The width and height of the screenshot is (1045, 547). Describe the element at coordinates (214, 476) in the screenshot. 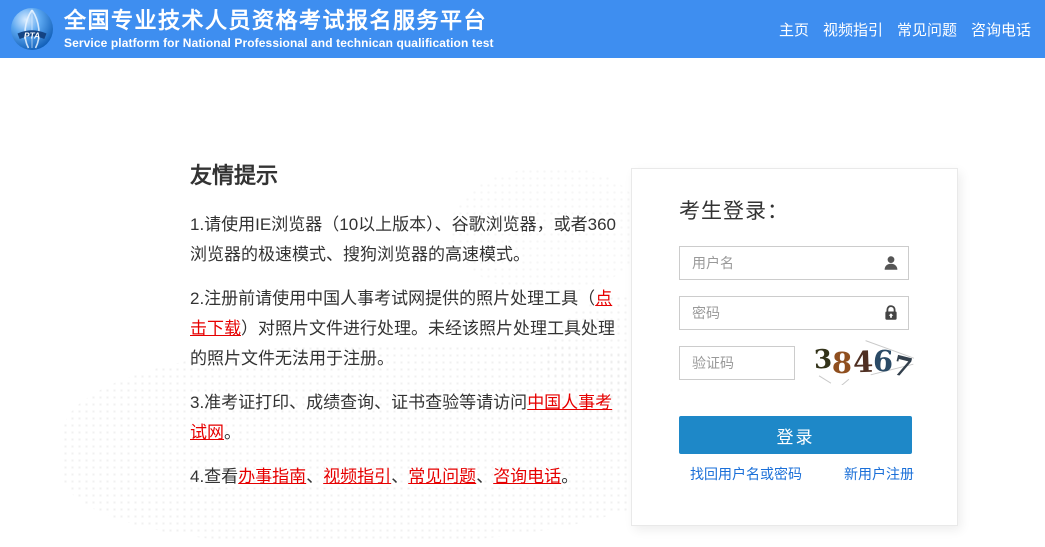

I see `tip-4-text: 4.查看` at that location.